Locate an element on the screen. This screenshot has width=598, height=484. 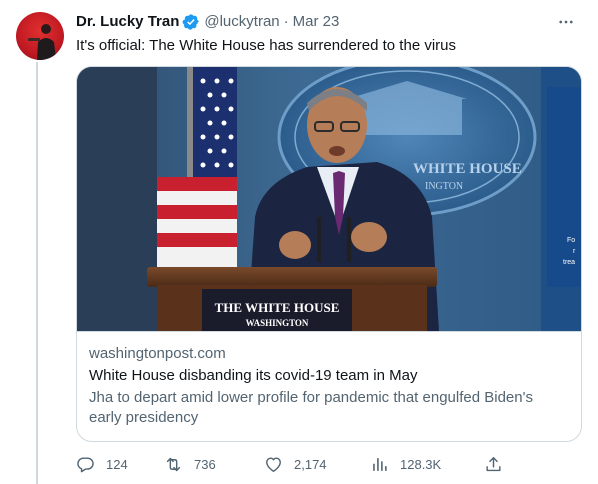
views-icon is located at coordinates (380, 464).